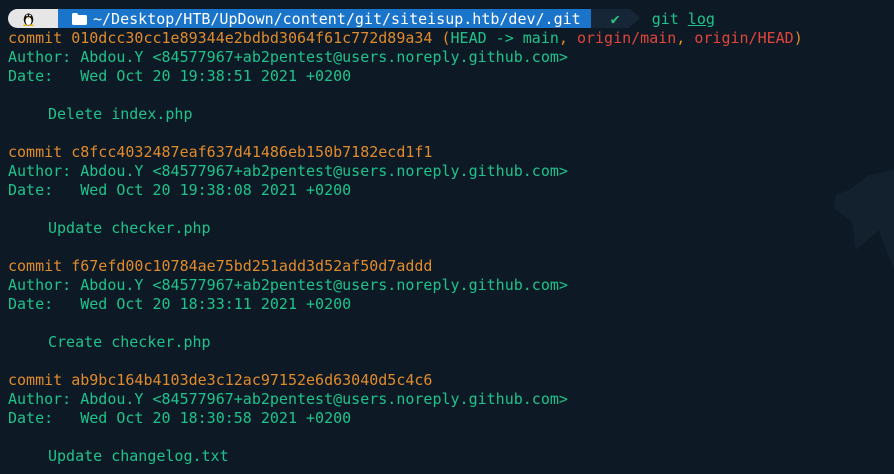 This screenshot has width=894, height=474. I want to click on refs-open-paren: (, so click(446, 38).